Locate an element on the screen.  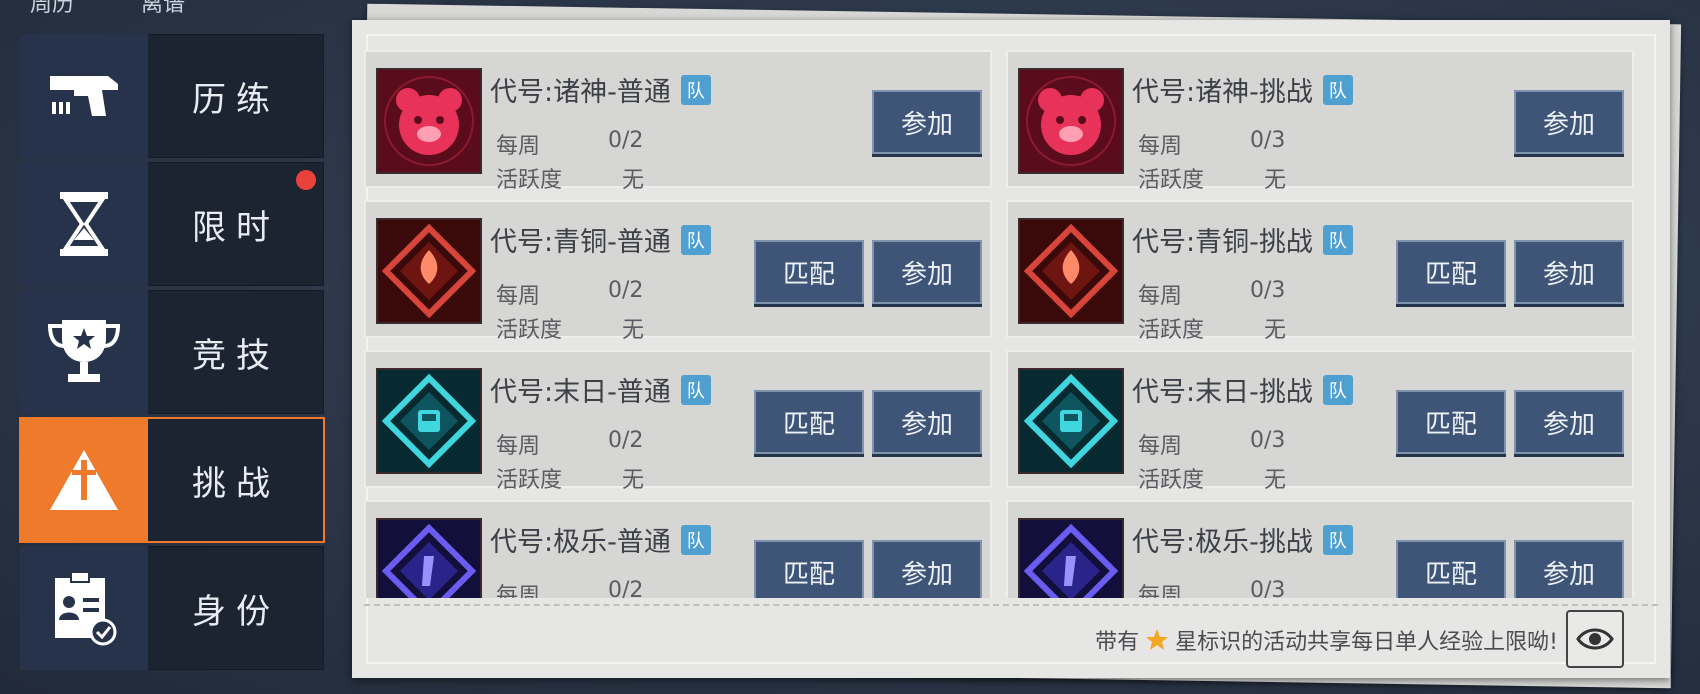
footer-prefix: 带有 is located at coordinates (1117, 642).